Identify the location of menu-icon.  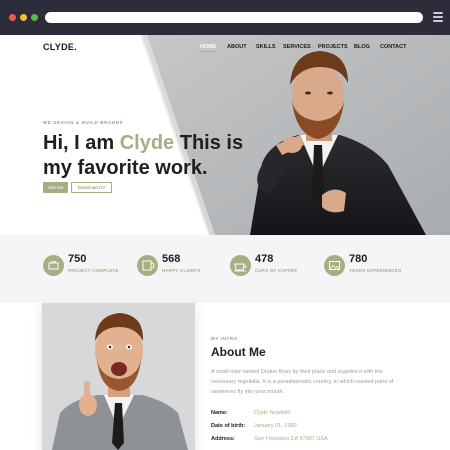
(438, 17).